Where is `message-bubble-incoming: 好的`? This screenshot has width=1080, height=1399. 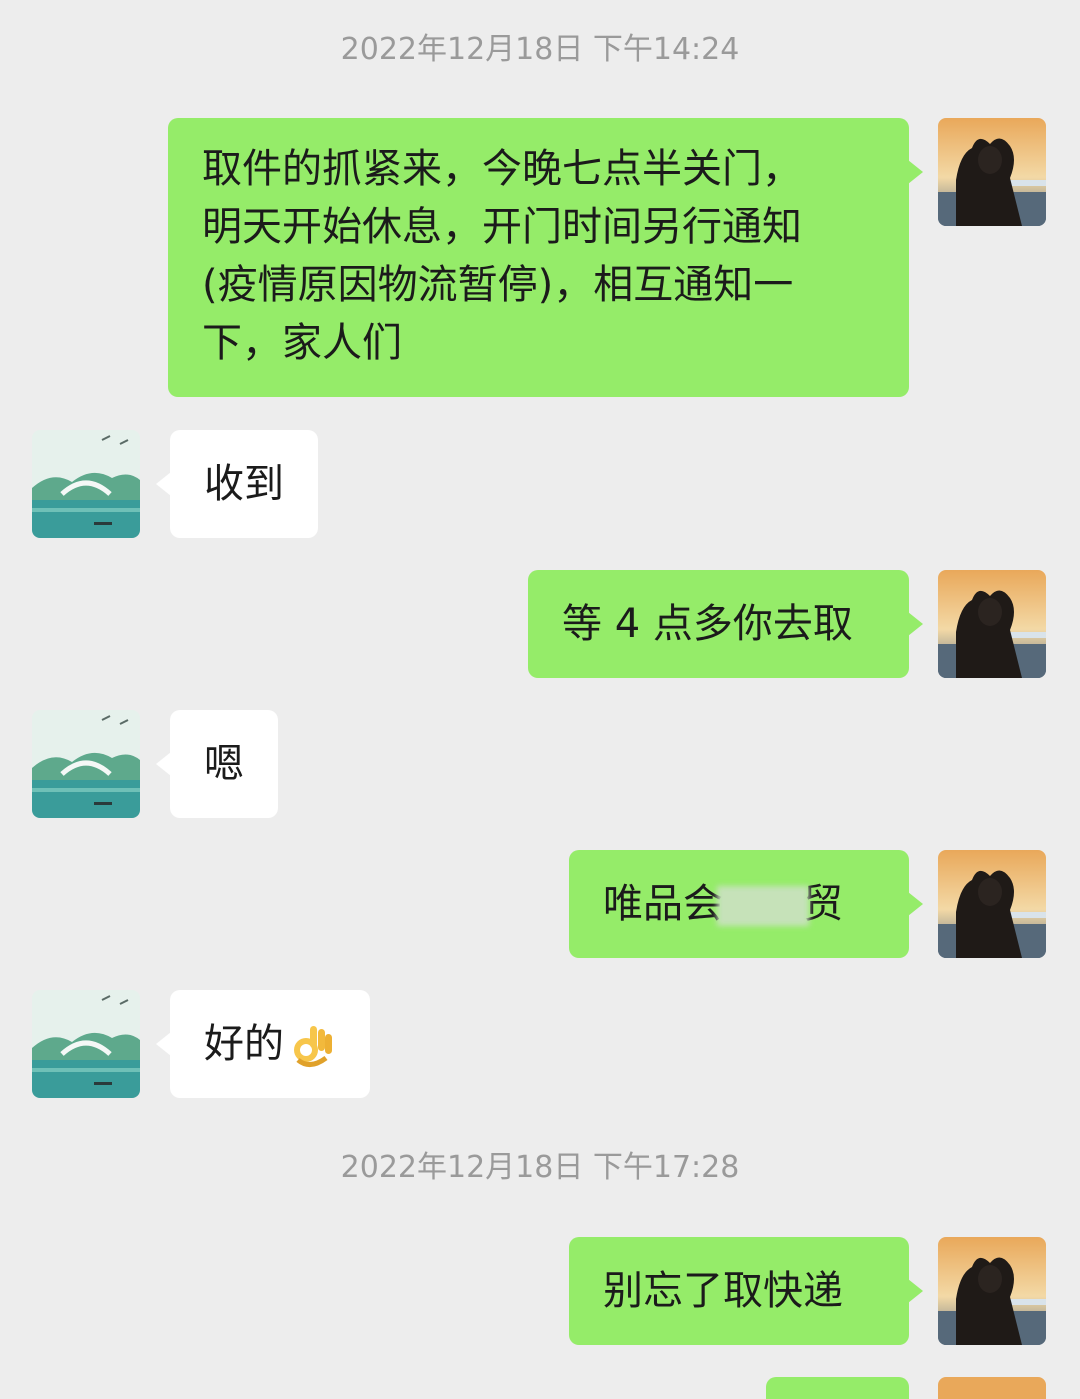
message-bubble-incoming: 好的 is located at coordinates (263, 1044).